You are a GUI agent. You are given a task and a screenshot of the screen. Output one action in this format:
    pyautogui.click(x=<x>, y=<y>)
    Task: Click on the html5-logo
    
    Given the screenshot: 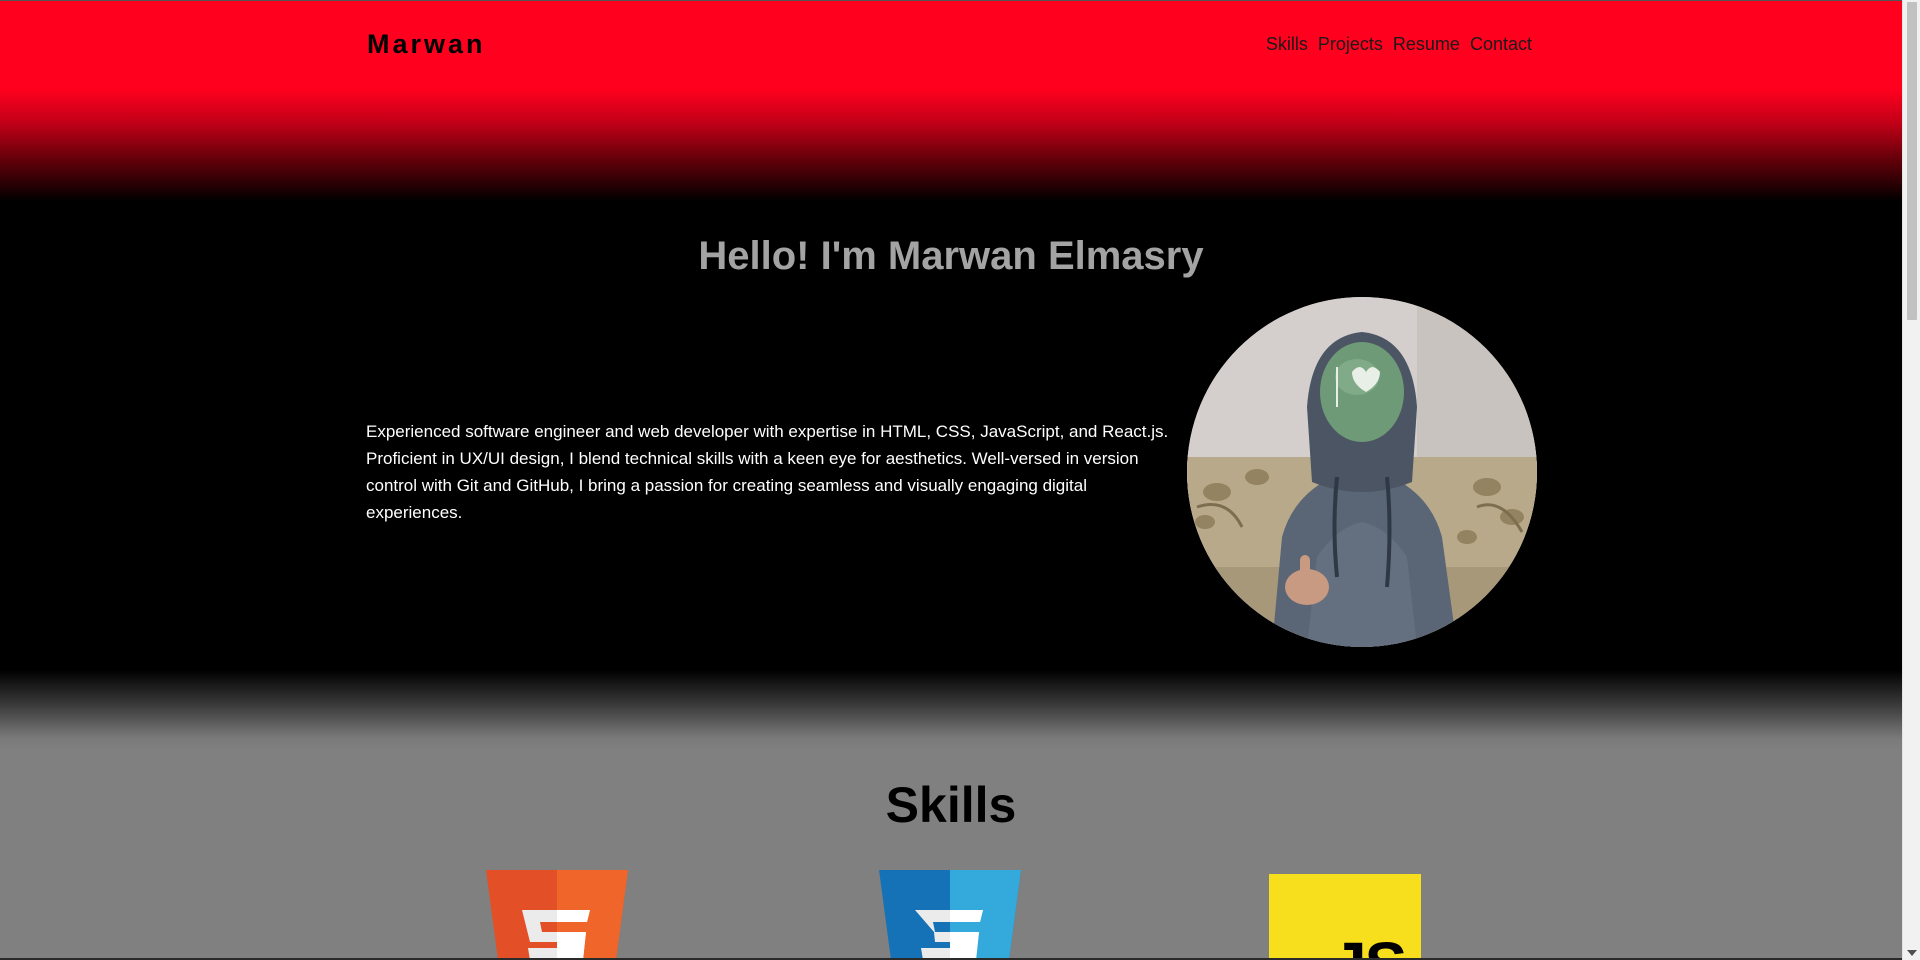 What is the action you would take?
    pyautogui.click(x=557, y=915)
    